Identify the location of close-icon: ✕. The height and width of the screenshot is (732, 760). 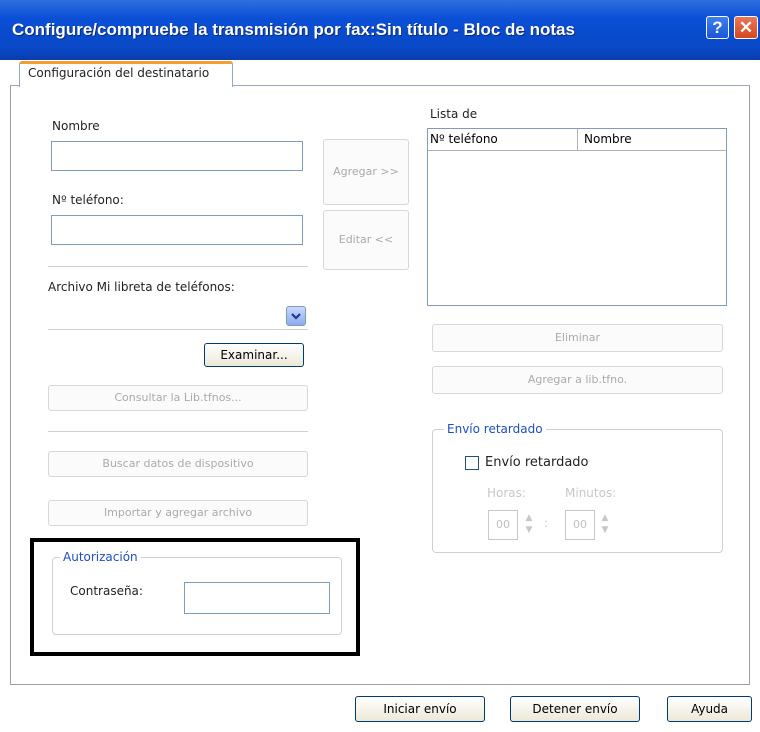
(746, 27).